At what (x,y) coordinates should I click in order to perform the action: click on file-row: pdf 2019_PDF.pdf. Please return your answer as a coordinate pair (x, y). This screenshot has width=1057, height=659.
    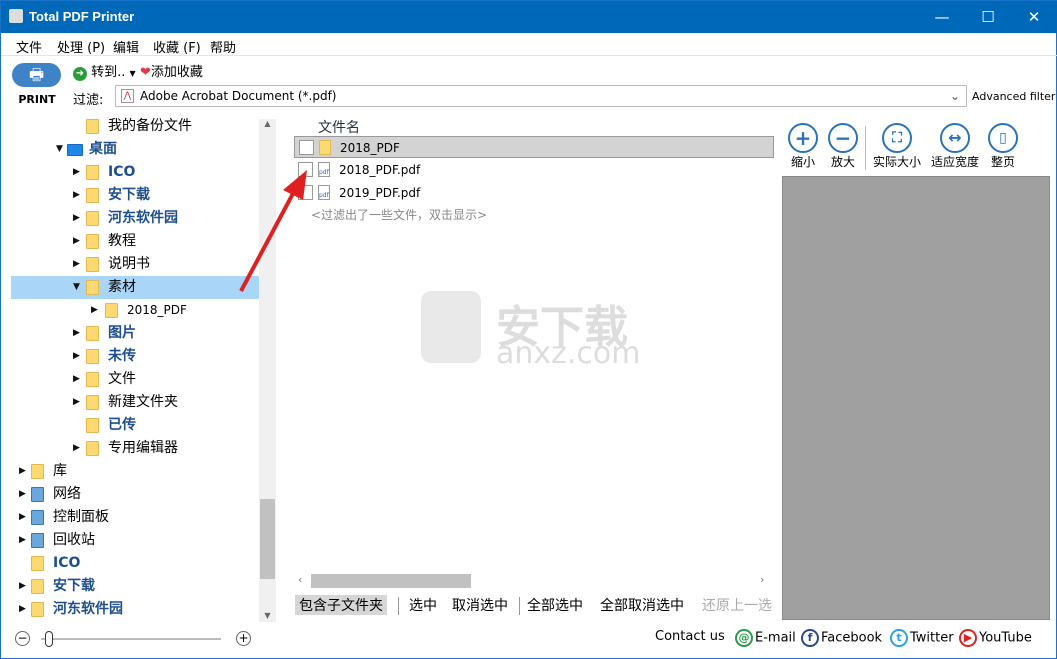
    Looking at the image, I should click on (534, 193).